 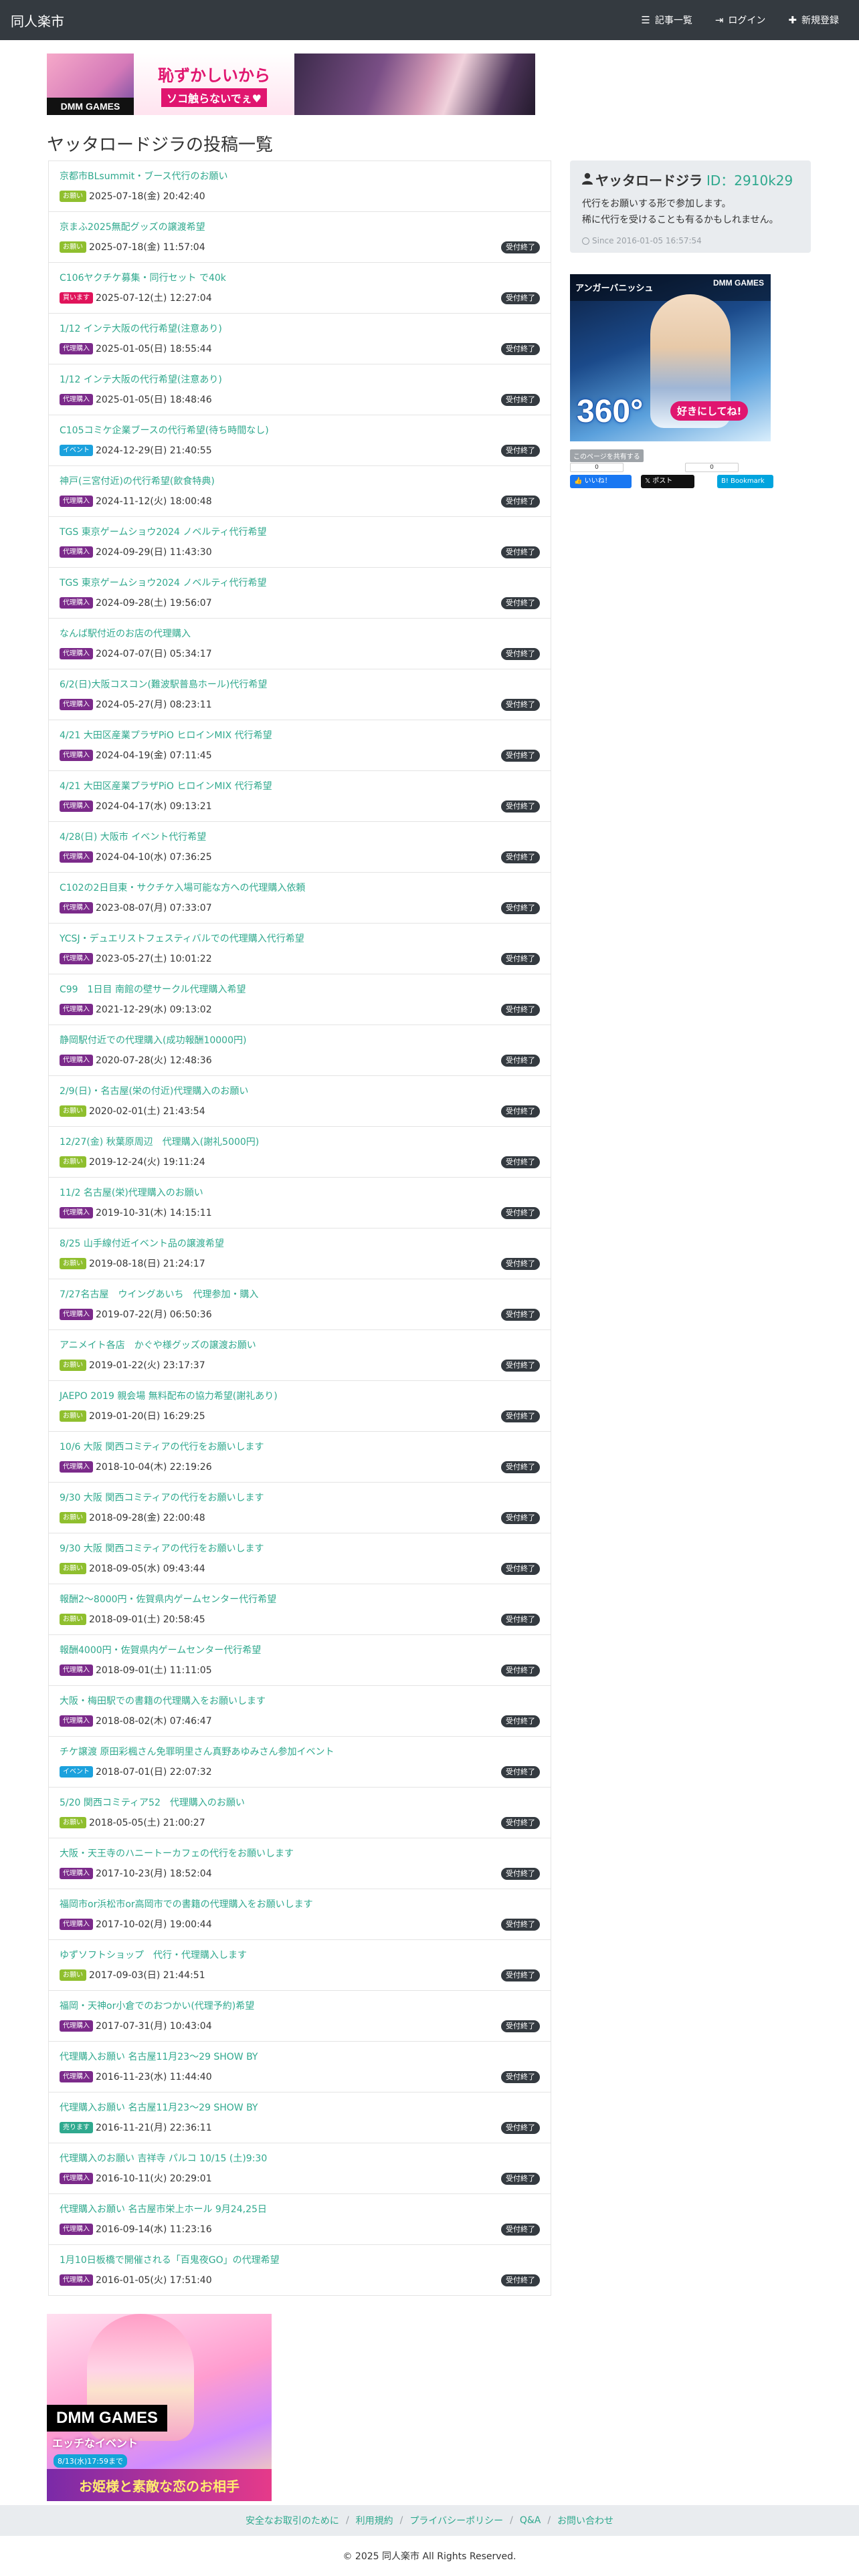 What do you see at coordinates (137, 481) in the screenshot?
I see `post-title-link: 神戸(三宮付近)の代行希望(飲食特典)` at bounding box center [137, 481].